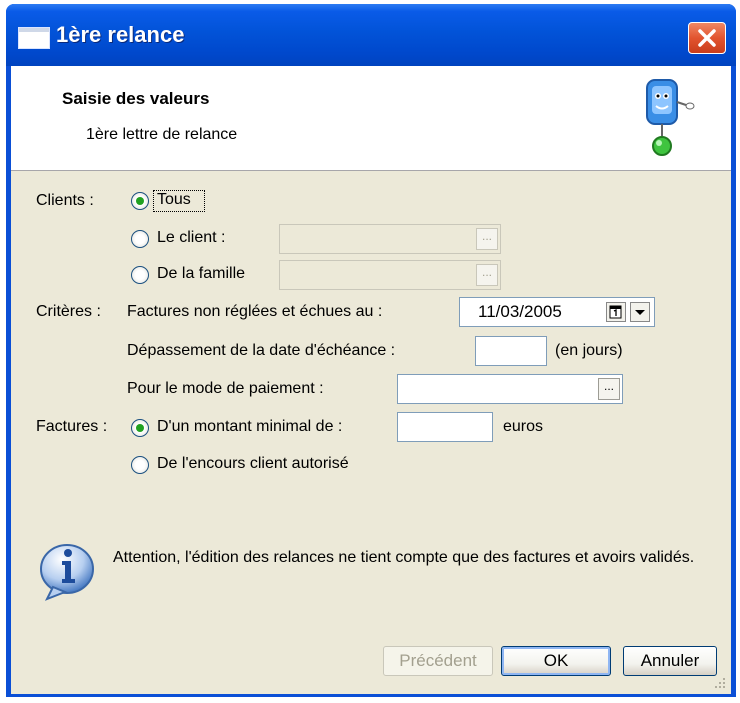 This screenshot has height=703, width=740. What do you see at coordinates (589, 350) in the screenshot?
I see `overdue-unit: (en jours)` at bounding box center [589, 350].